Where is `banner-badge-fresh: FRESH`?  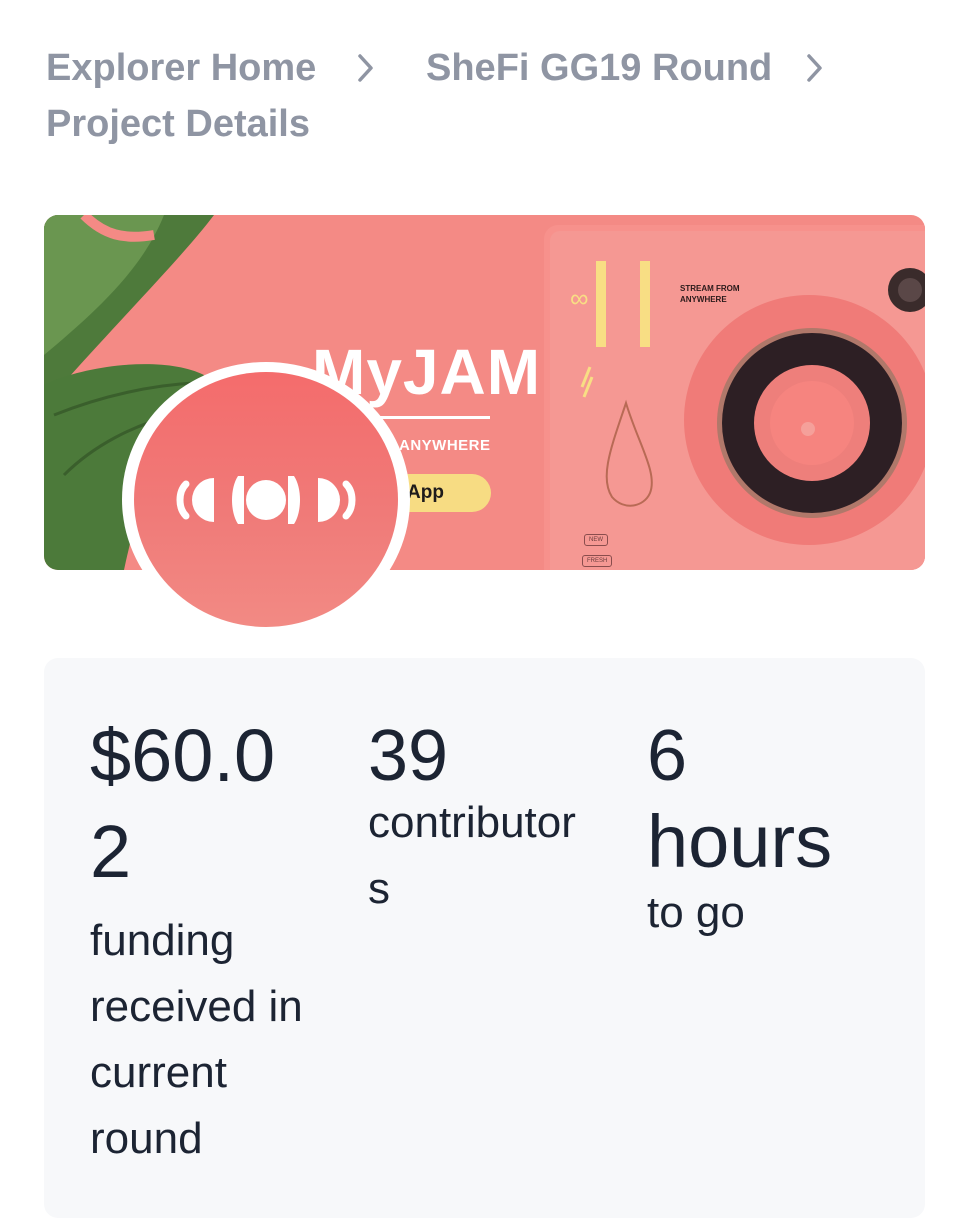 banner-badge-fresh: FRESH is located at coordinates (597, 561).